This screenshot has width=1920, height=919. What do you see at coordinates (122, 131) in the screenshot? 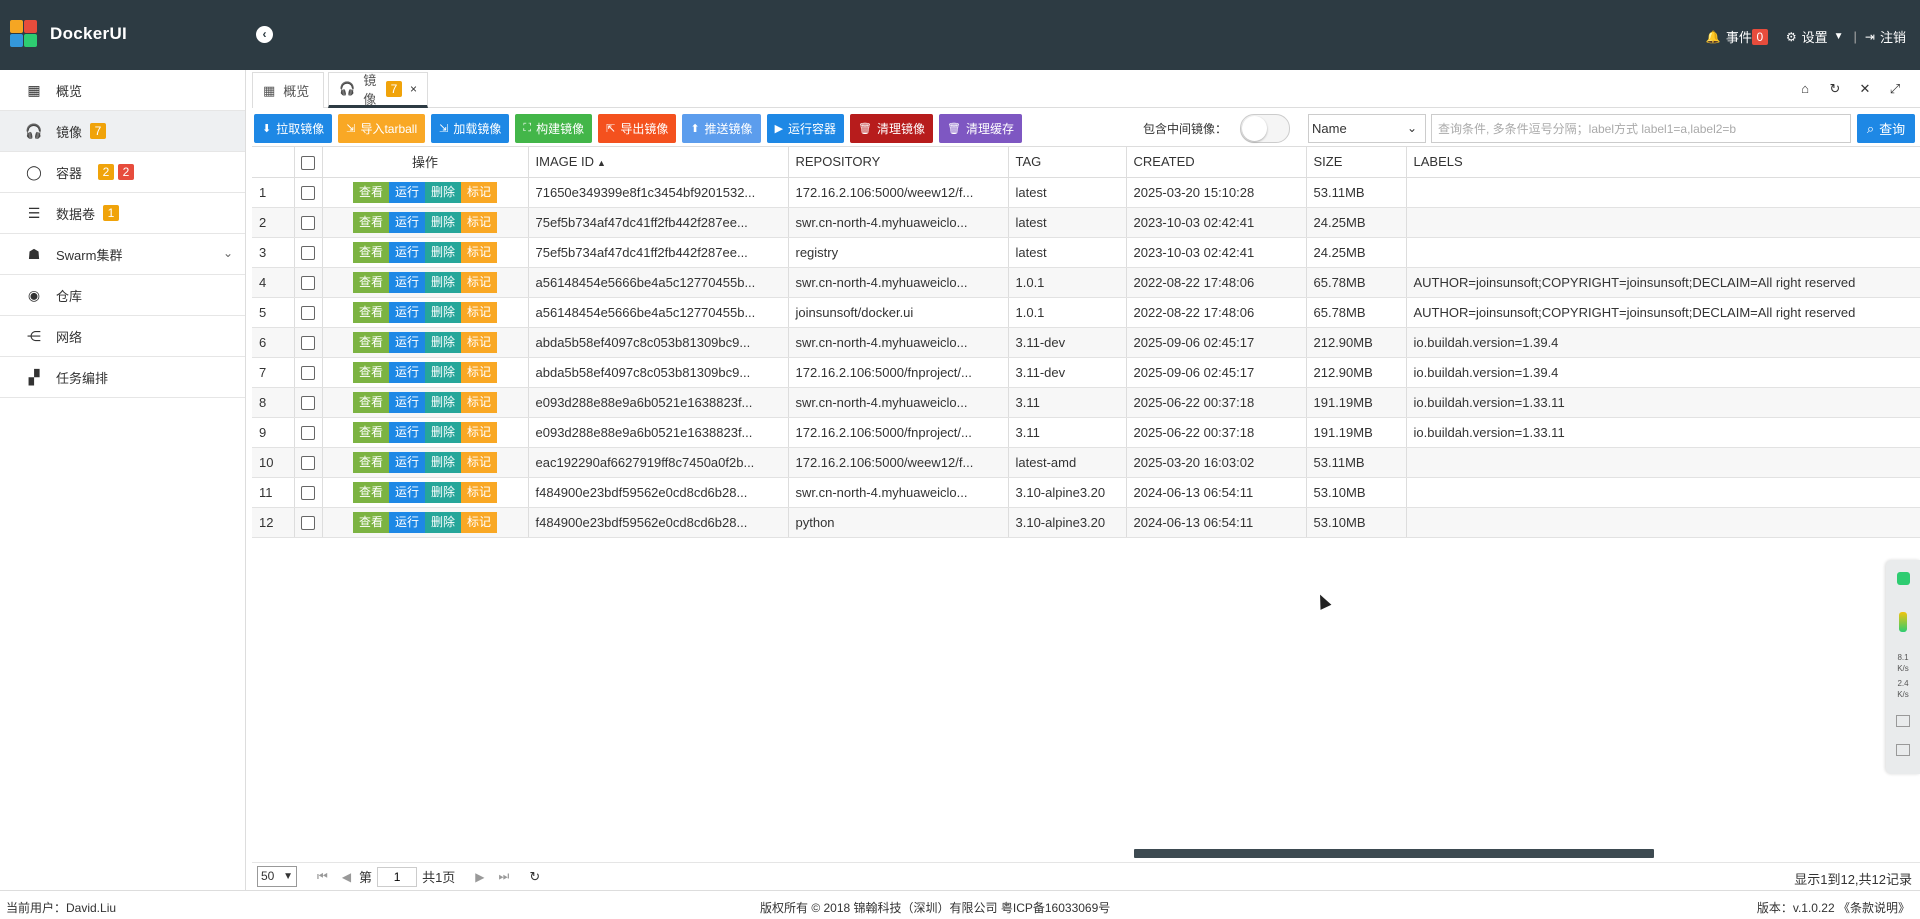
I see `sidebar-item-images: 🎧 镜像 7` at bounding box center [122, 131].